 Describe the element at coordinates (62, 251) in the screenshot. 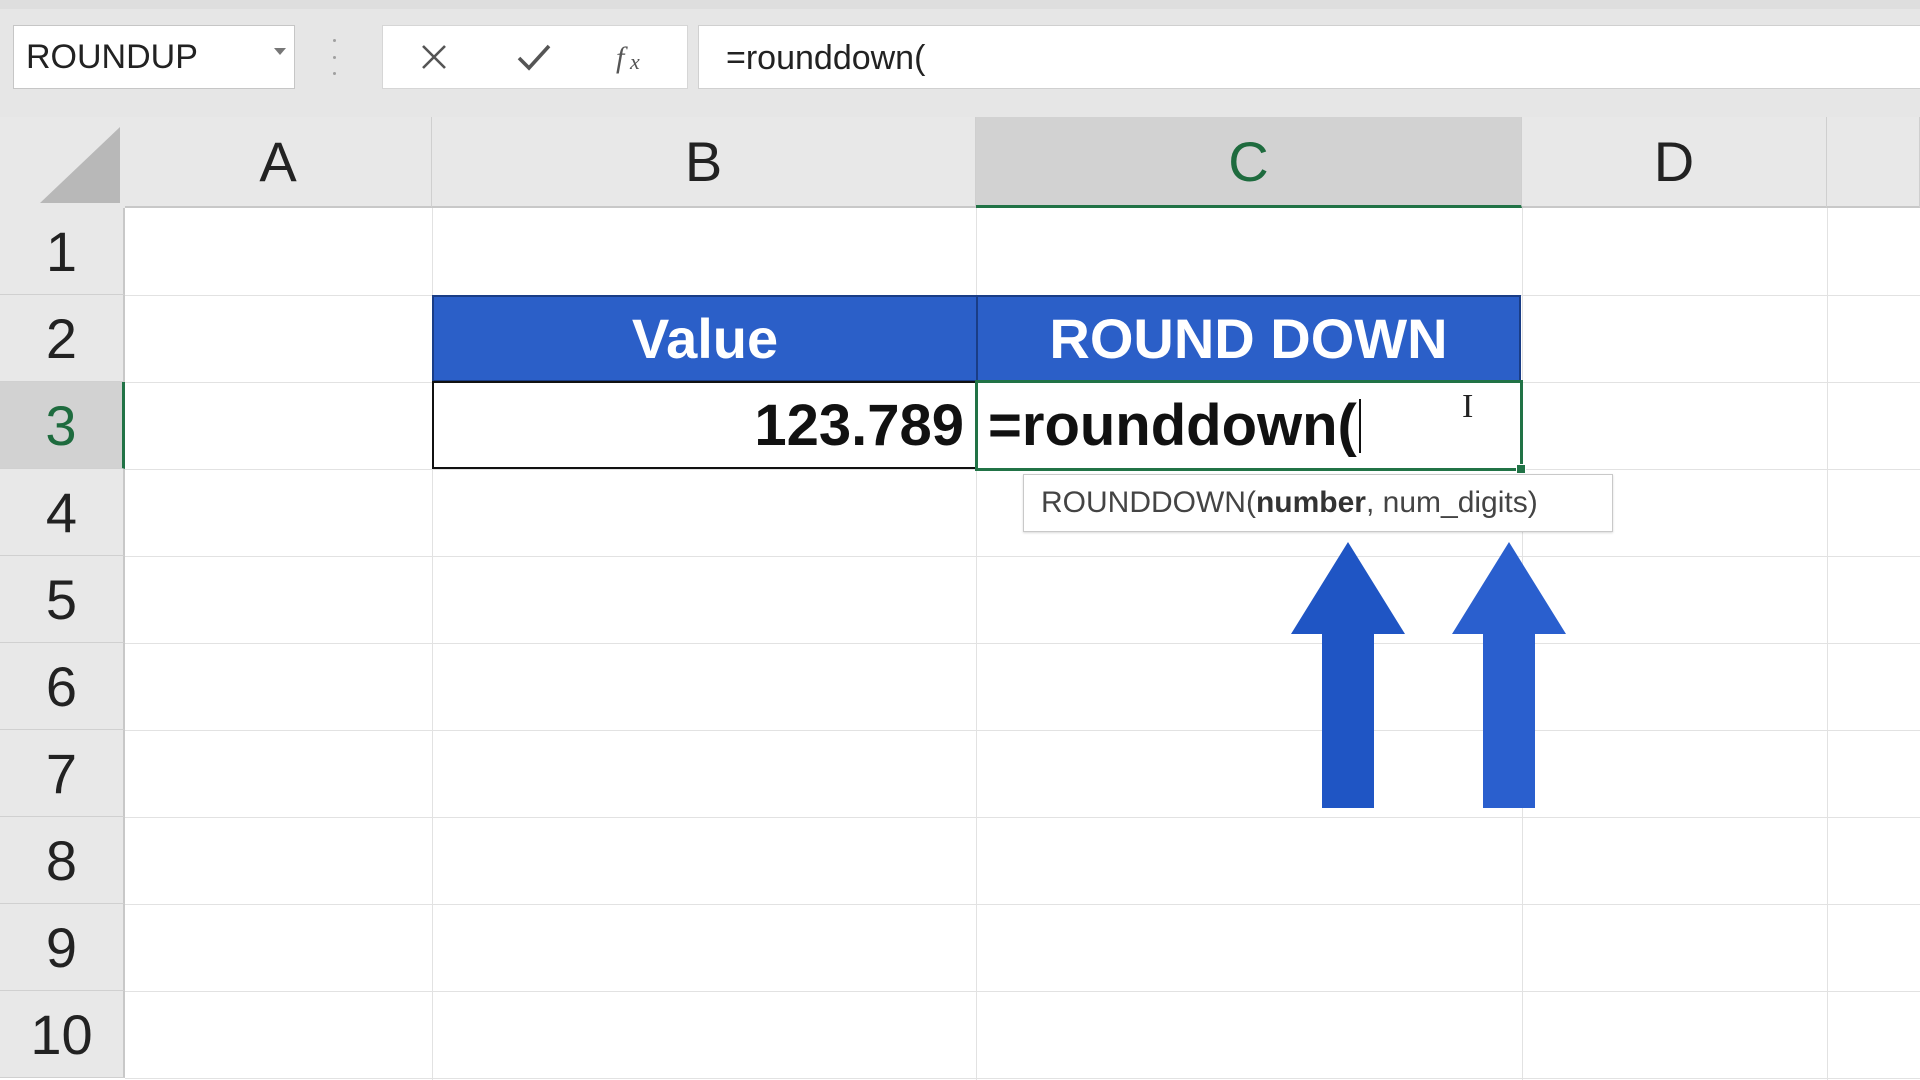

I see `row-header-1: 1` at that location.